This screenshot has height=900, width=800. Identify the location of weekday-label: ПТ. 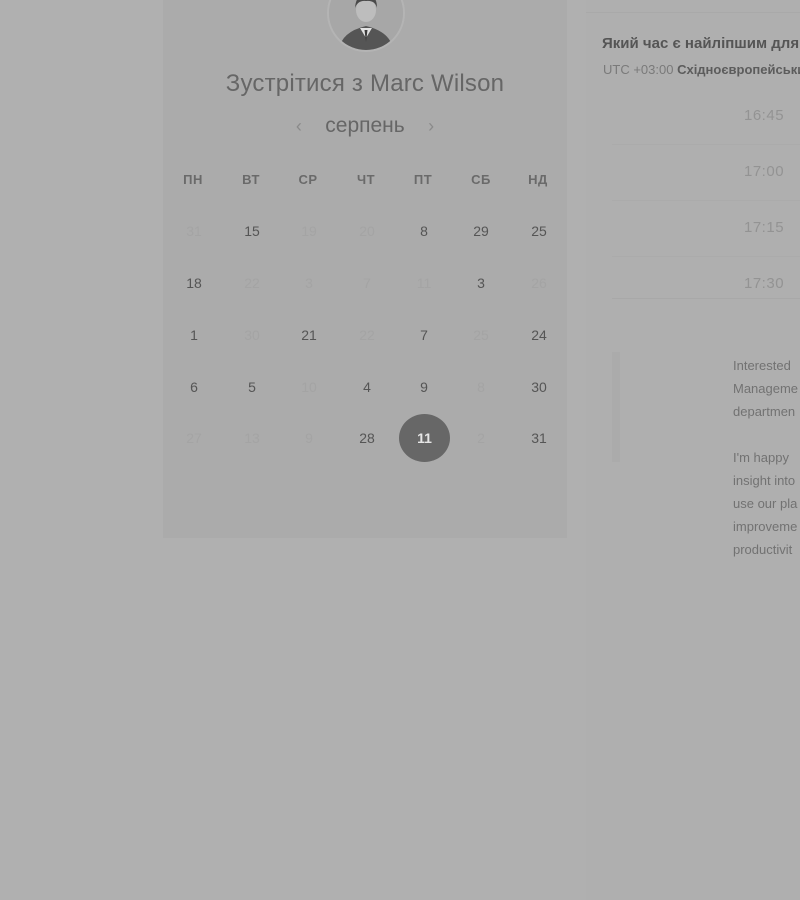
(423, 179).